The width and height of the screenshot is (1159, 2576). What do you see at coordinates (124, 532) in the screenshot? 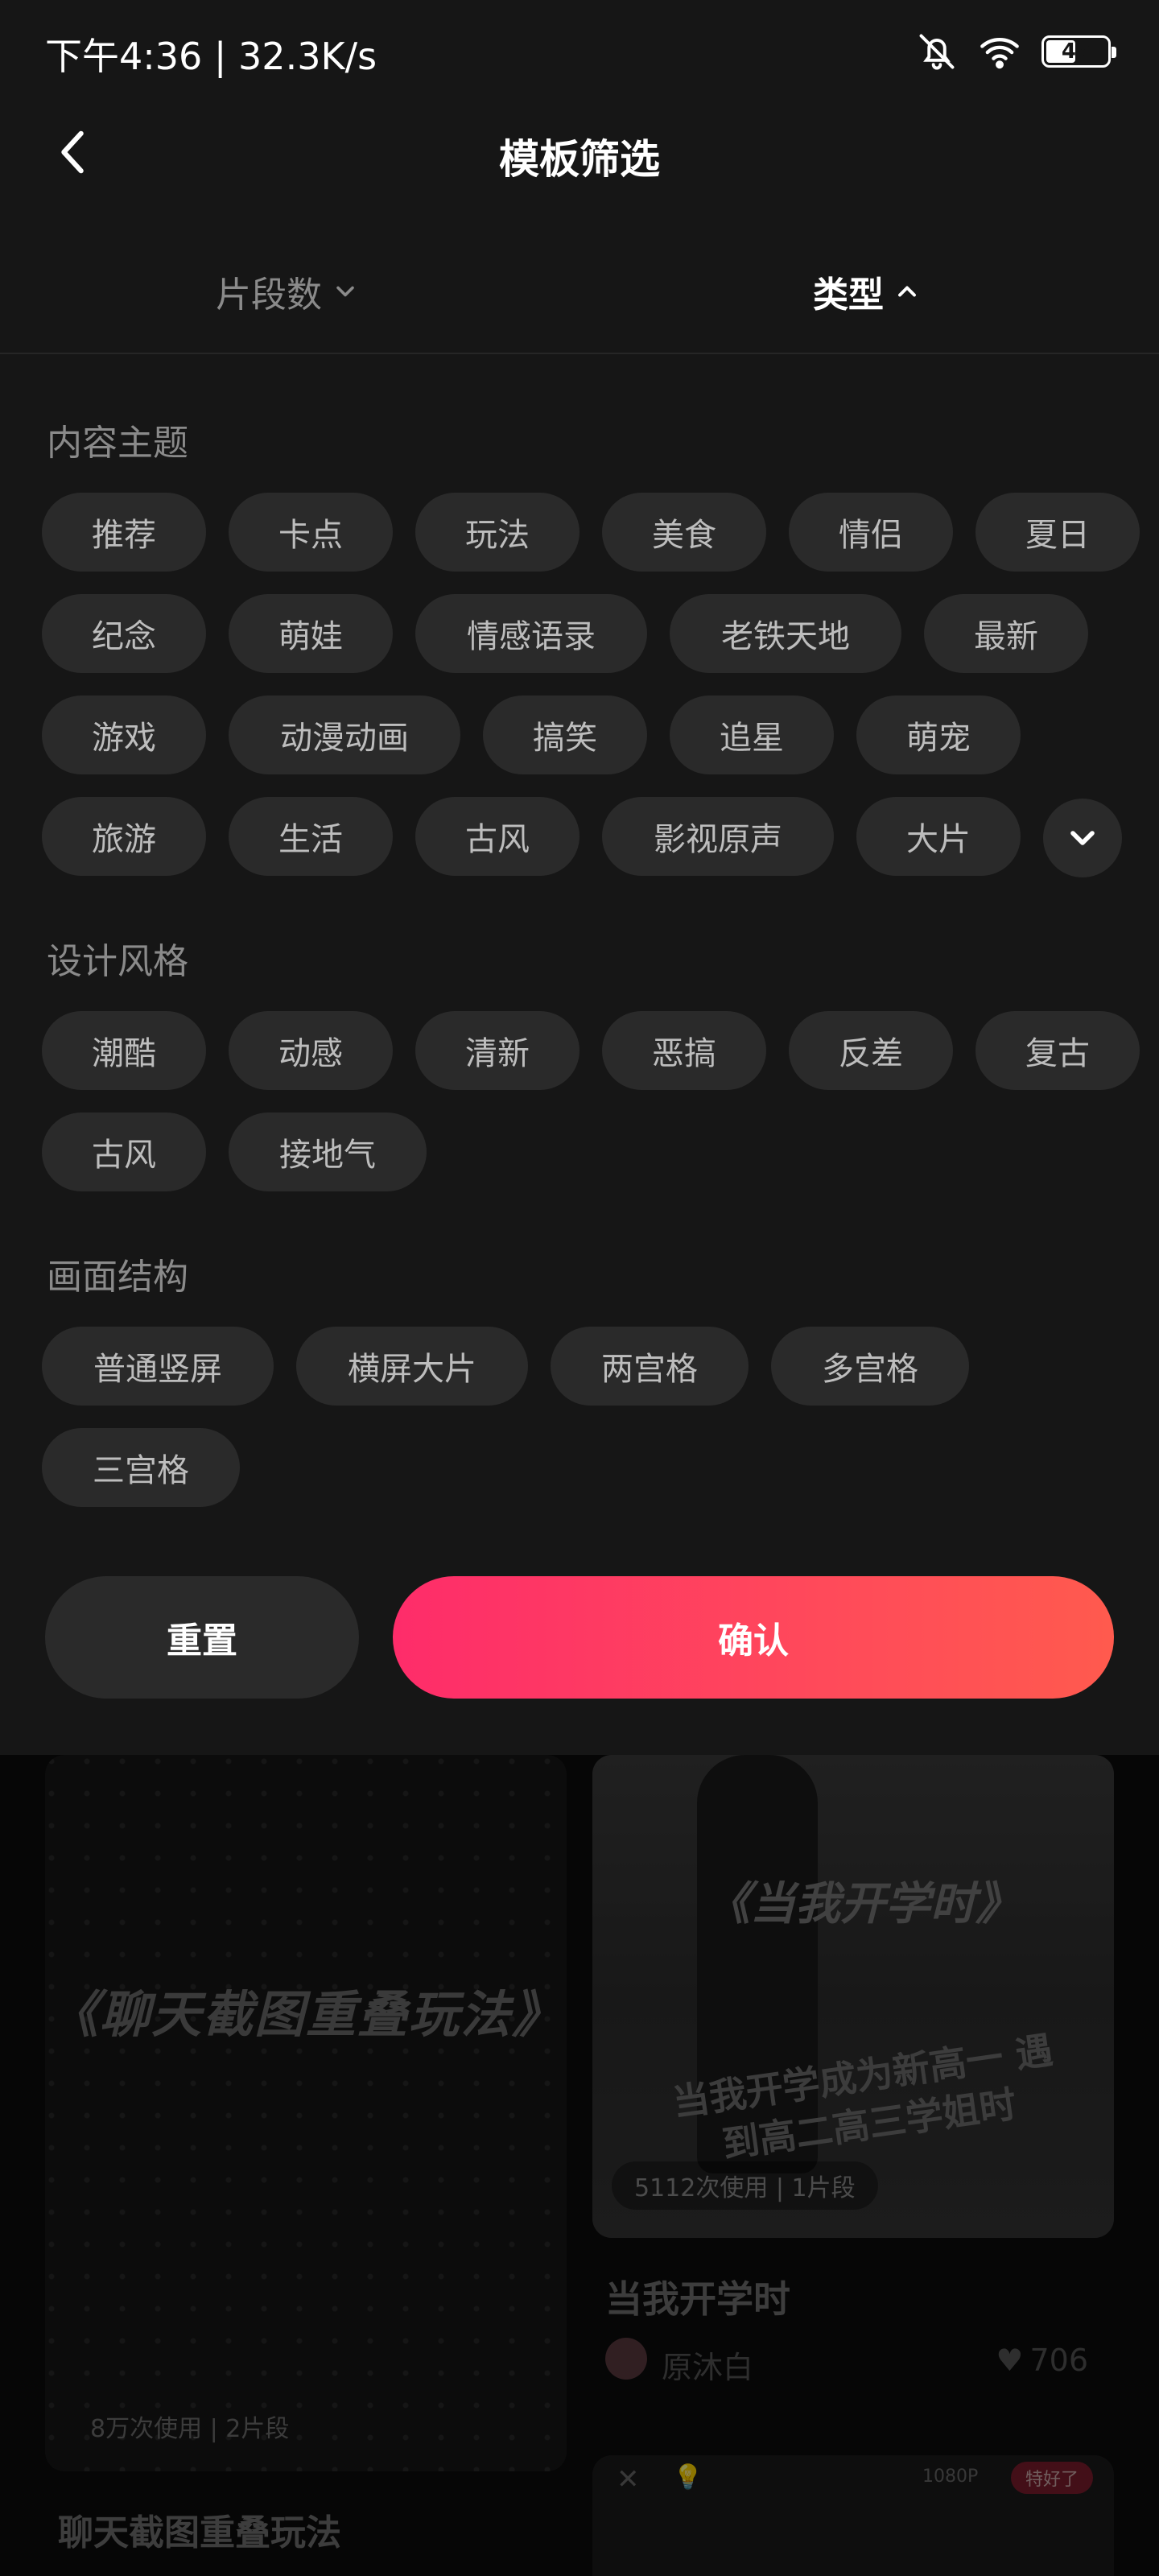
I see `filter-chip: 推荐` at bounding box center [124, 532].